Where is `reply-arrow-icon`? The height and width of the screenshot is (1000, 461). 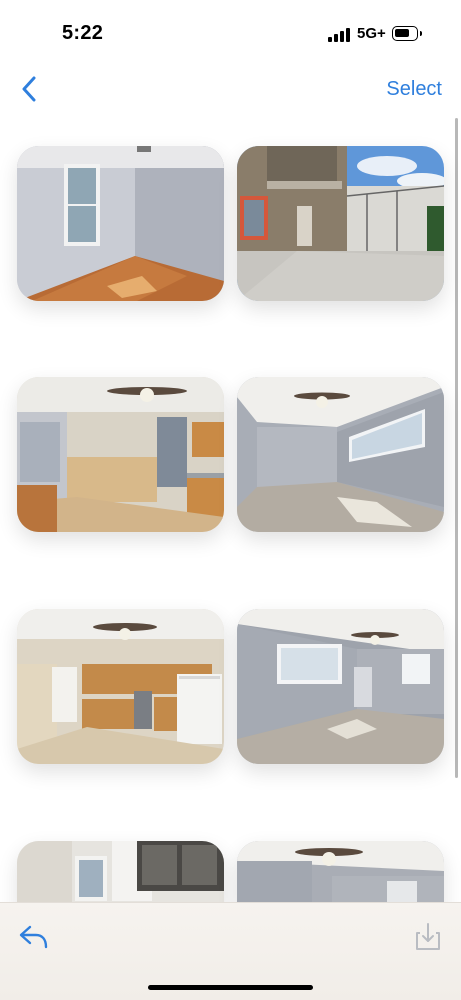
reply-arrow-icon is located at coordinates (33, 937).